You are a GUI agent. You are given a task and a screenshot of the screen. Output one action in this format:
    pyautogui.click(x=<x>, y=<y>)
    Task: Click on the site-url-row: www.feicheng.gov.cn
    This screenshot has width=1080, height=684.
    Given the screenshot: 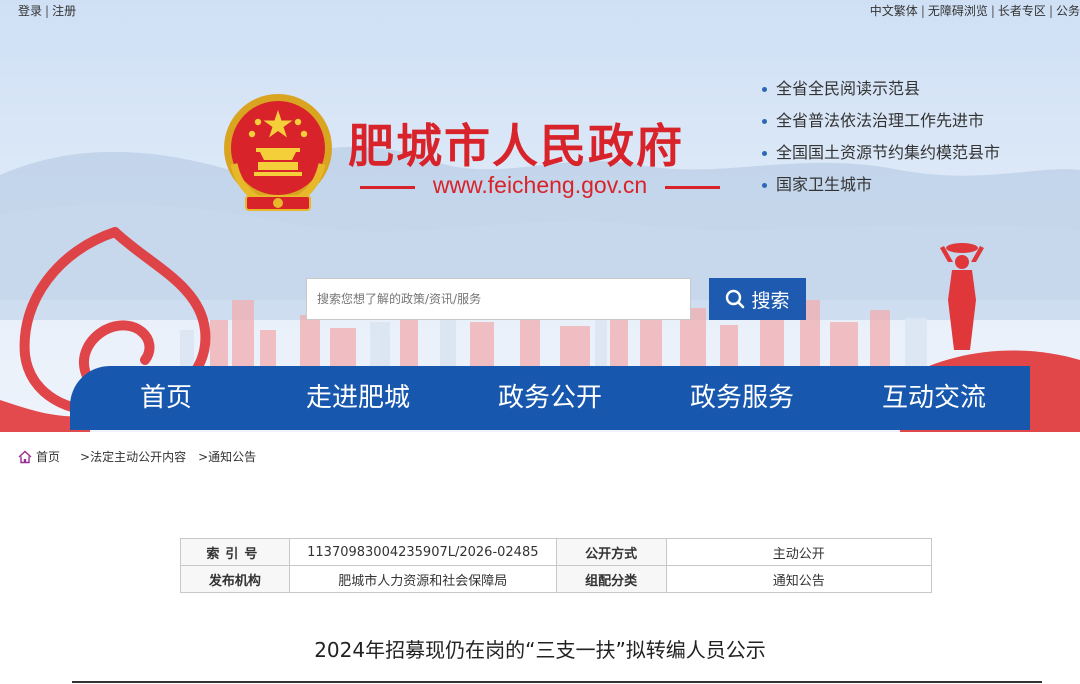 What is the action you would take?
    pyautogui.click(x=540, y=187)
    